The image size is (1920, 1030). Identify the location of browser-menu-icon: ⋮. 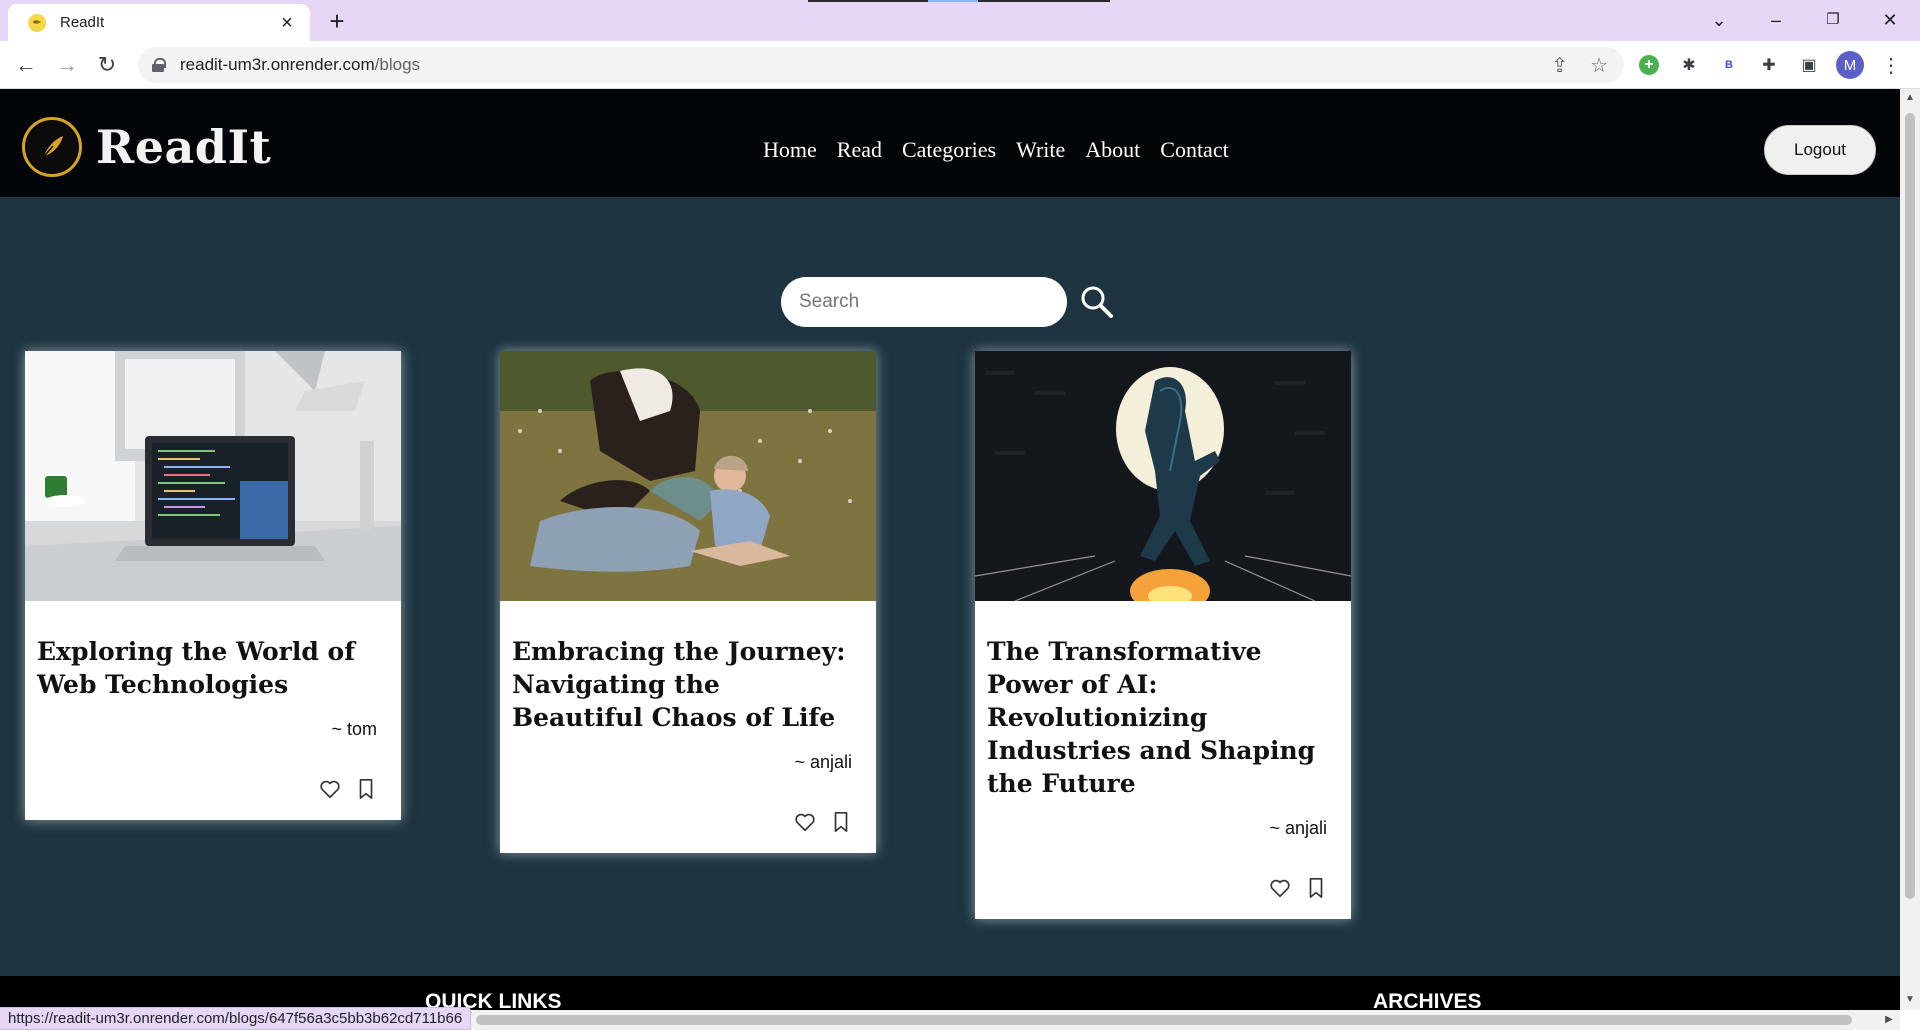
(1891, 65).